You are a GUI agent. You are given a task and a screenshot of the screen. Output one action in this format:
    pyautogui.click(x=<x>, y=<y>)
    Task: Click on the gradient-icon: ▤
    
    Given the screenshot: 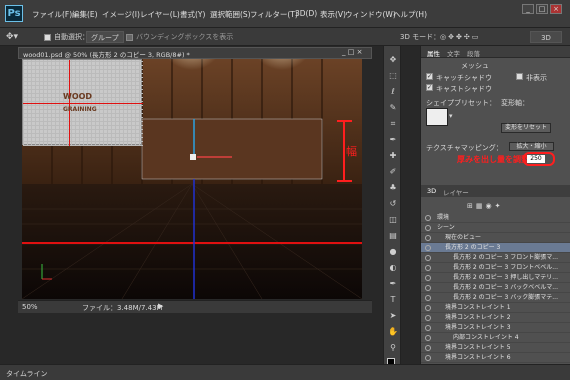 What is the action you would take?
    pyautogui.click(x=393, y=236)
    